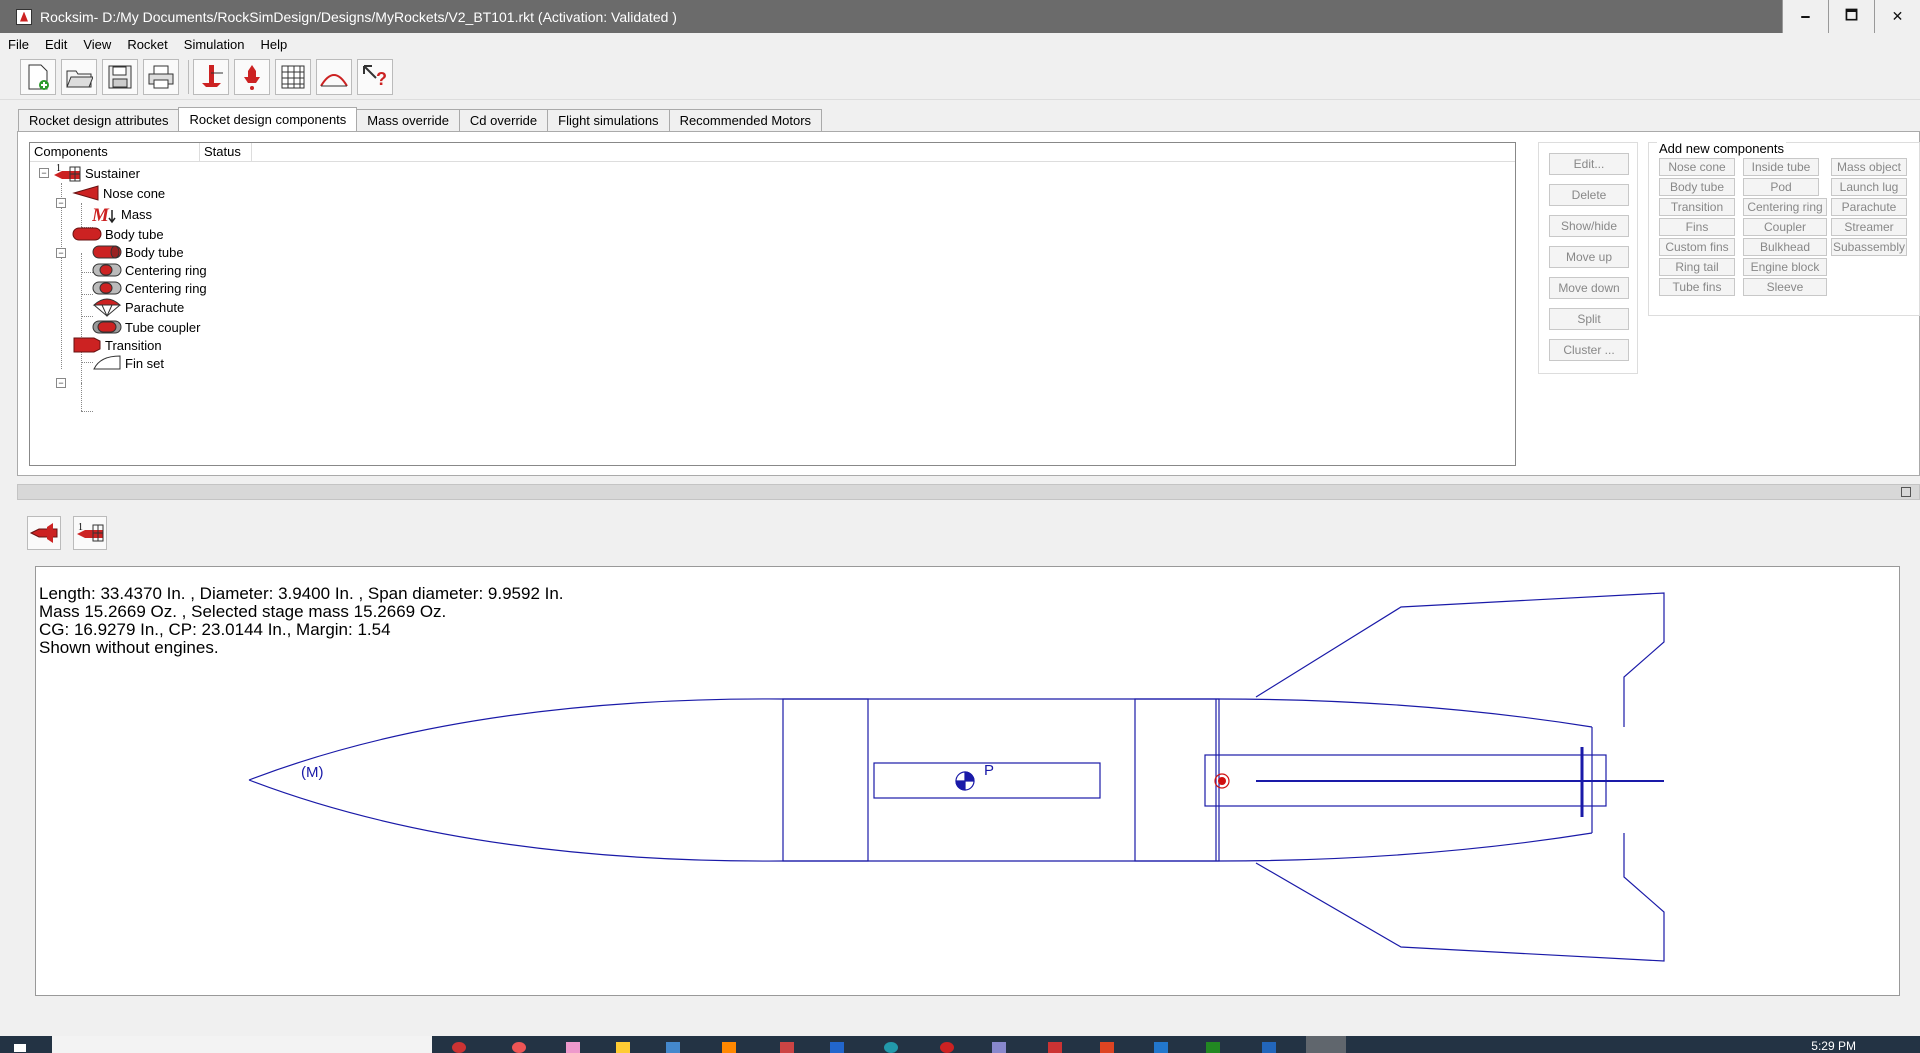 Image resolution: width=1920 pixels, height=1053 pixels. Describe the element at coordinates (1326, 1044) in the screenshot. I see `active-app-icon` at that location.